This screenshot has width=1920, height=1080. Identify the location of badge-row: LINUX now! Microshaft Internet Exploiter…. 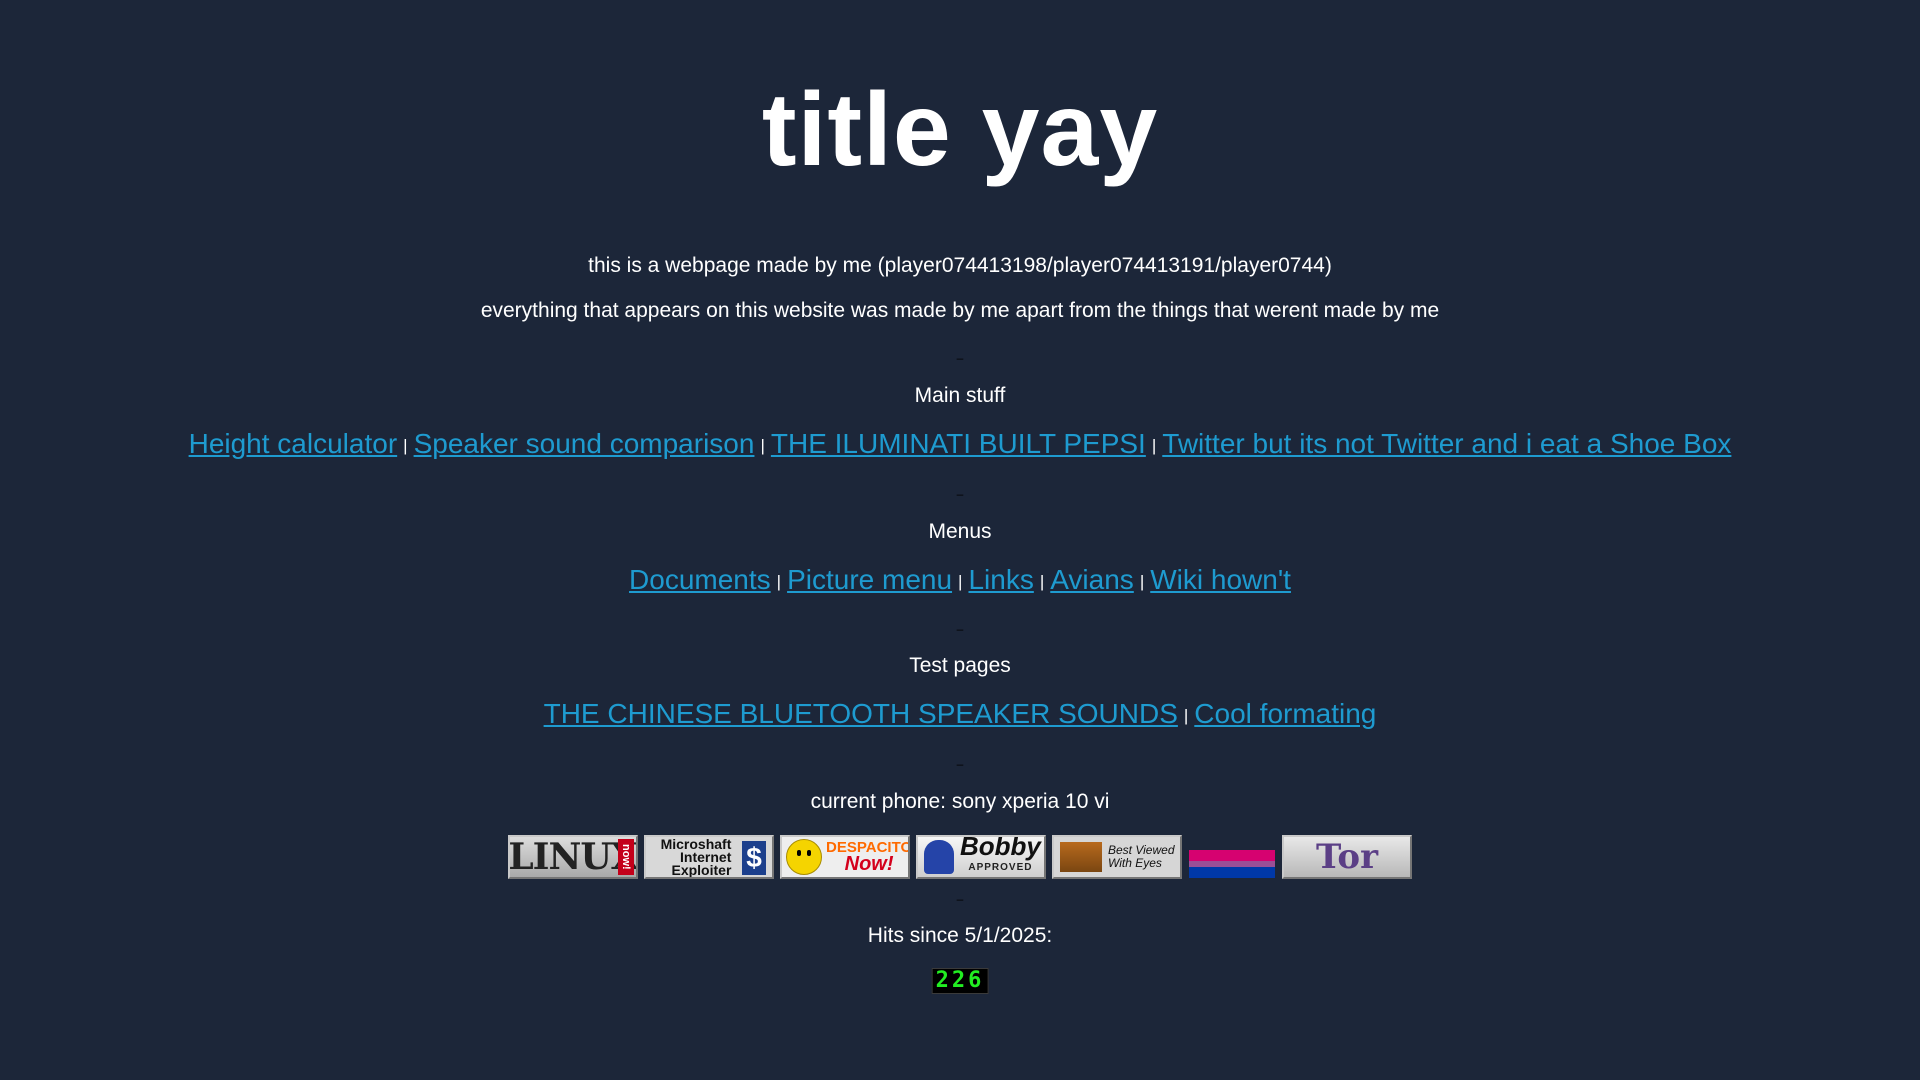
(960, 858).